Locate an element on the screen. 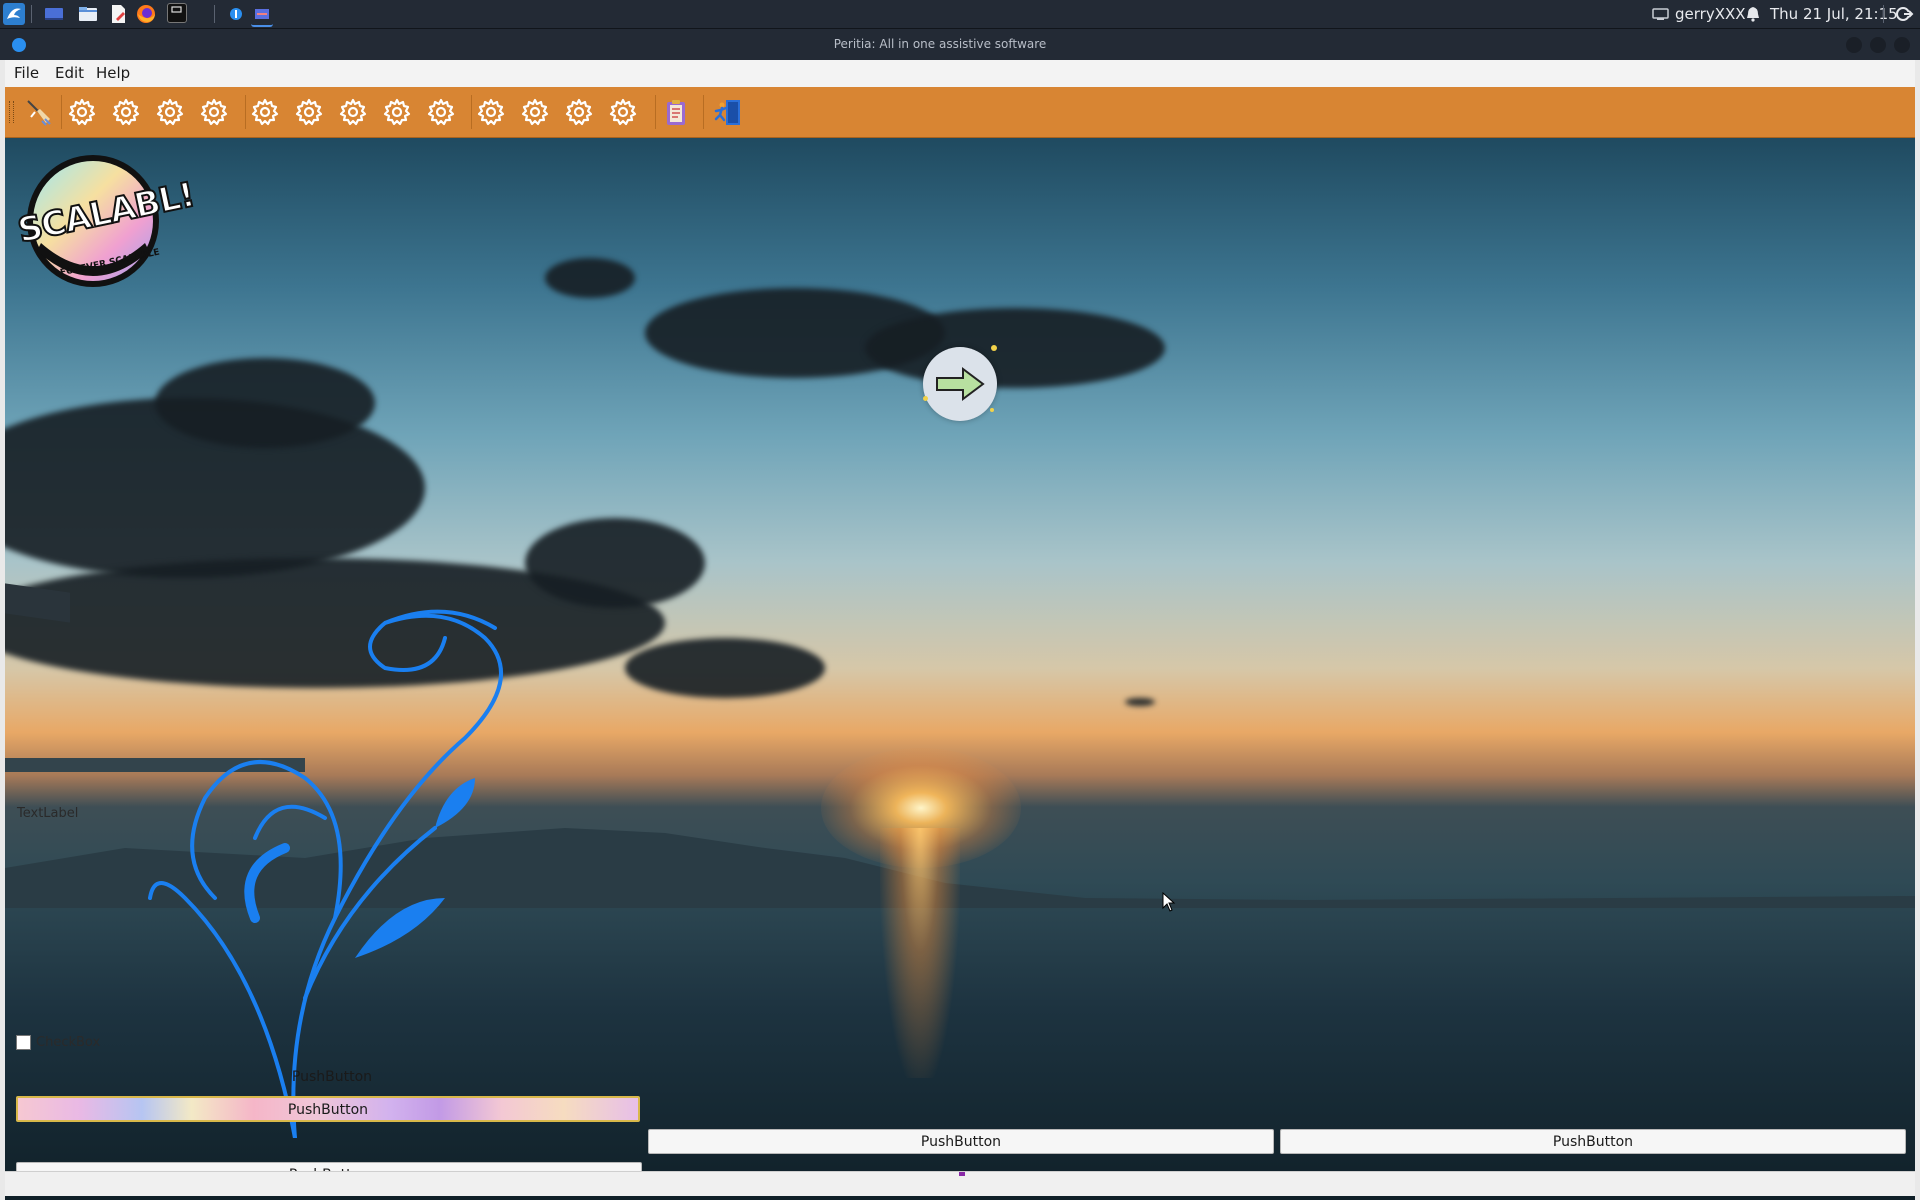 The image size is (1920, 1200). firefox-icon is located at coordinates (146, 14).